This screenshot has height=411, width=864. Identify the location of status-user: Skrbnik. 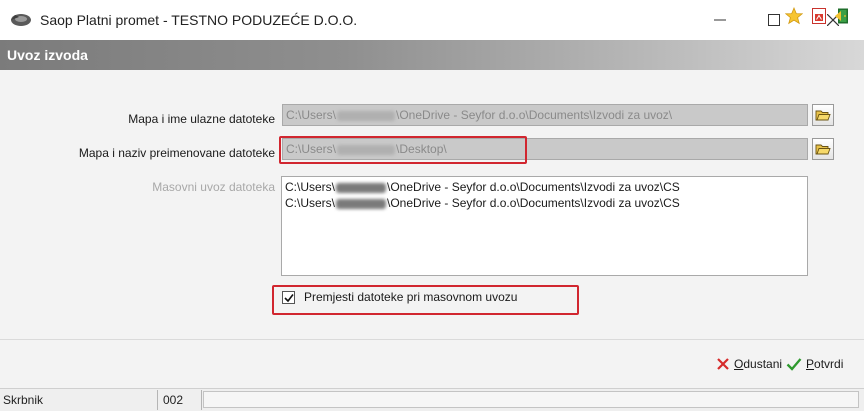
(23, 400).